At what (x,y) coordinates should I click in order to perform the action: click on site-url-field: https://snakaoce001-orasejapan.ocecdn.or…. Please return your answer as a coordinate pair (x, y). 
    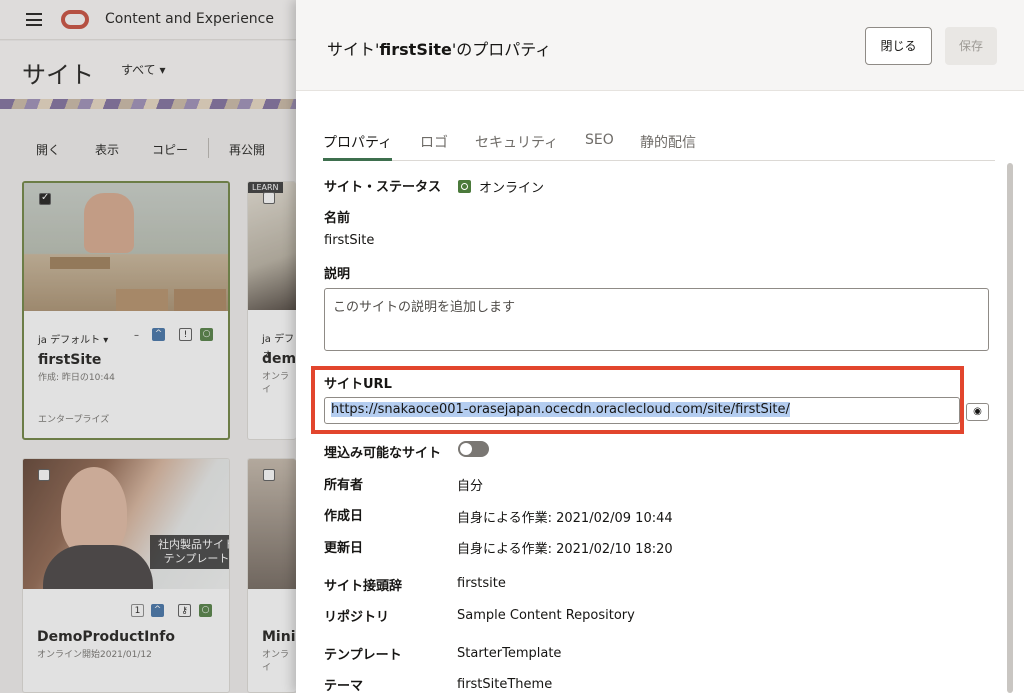
    Looking at the image, I should click on (642, 410).